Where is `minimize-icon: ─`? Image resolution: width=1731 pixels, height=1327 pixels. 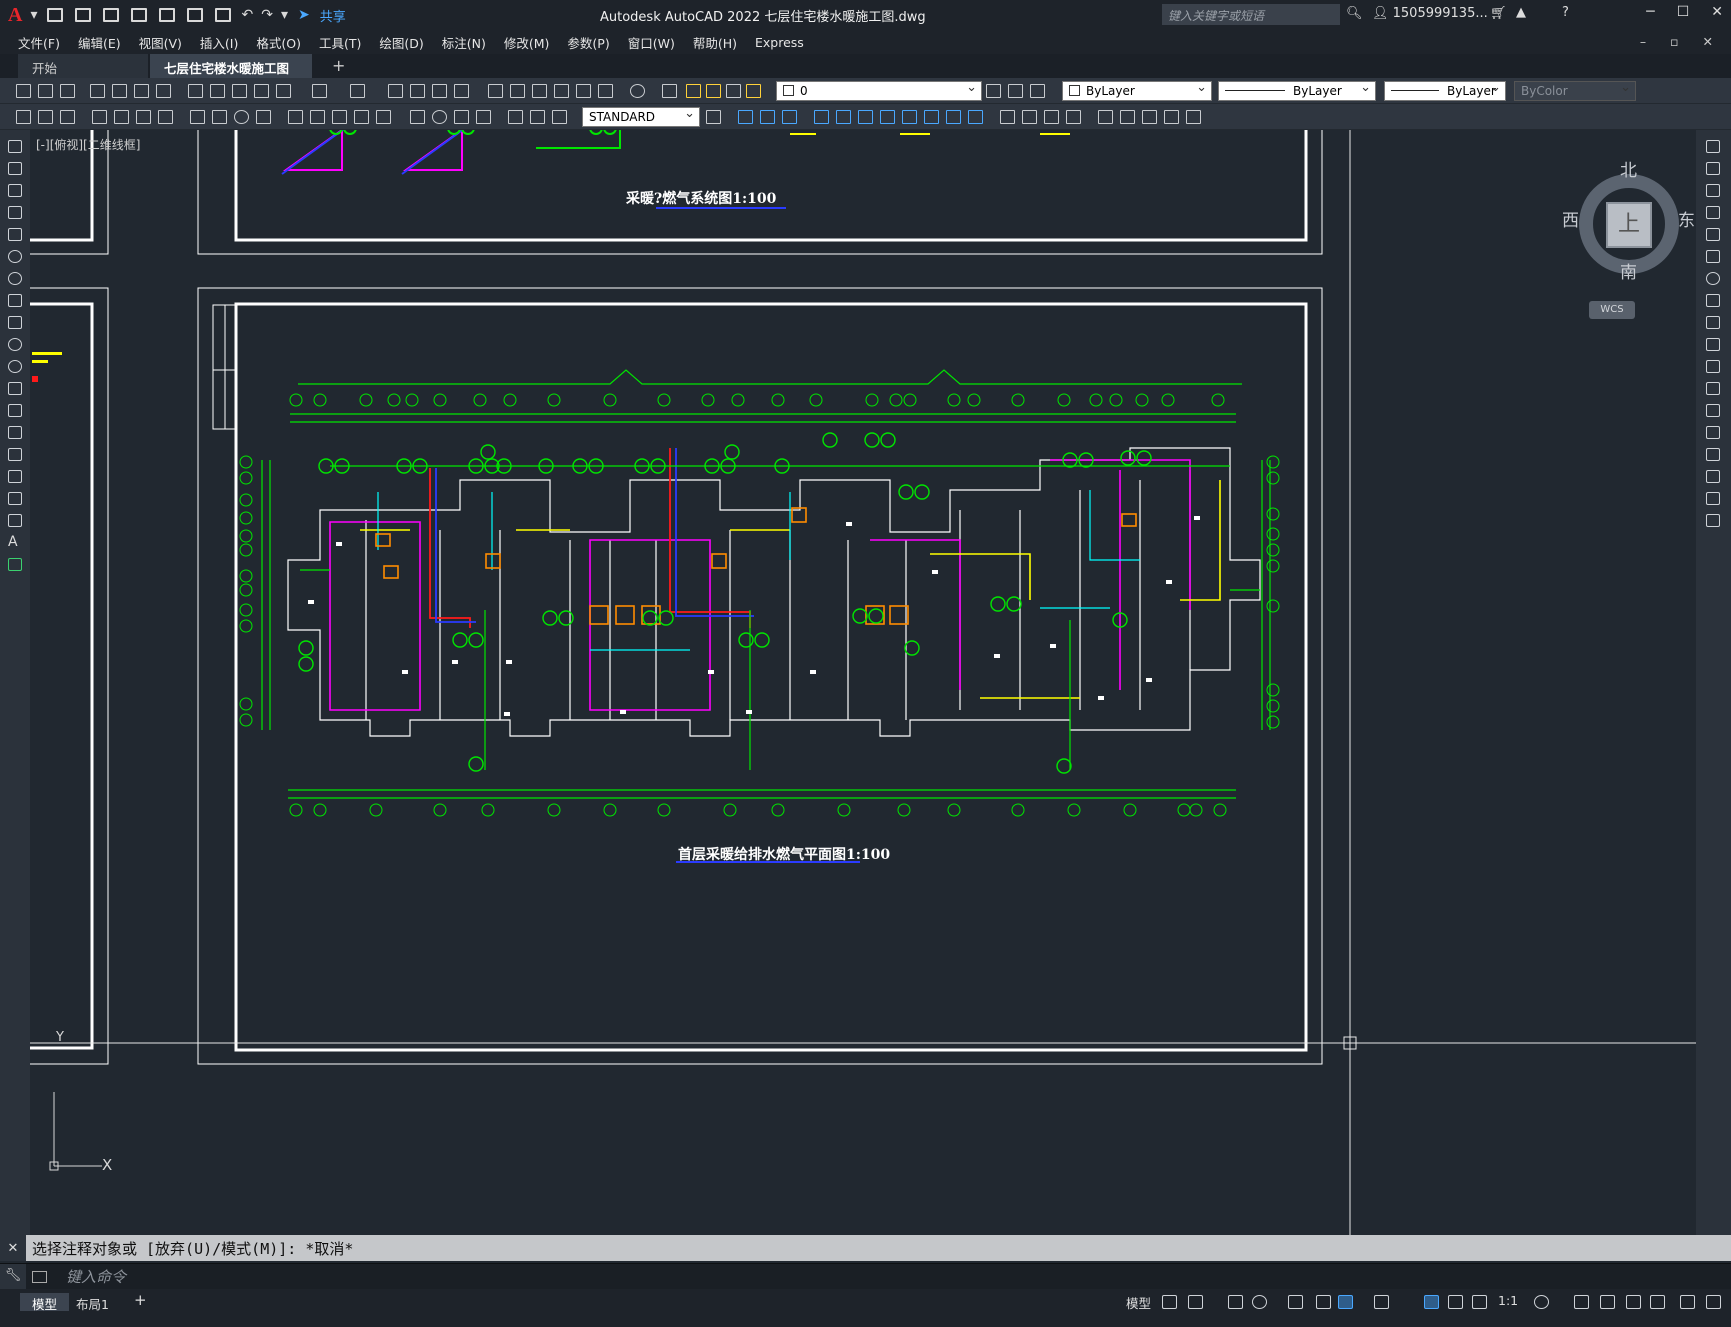 minimize-icon: ─ is located at coordinates (1650, 12).